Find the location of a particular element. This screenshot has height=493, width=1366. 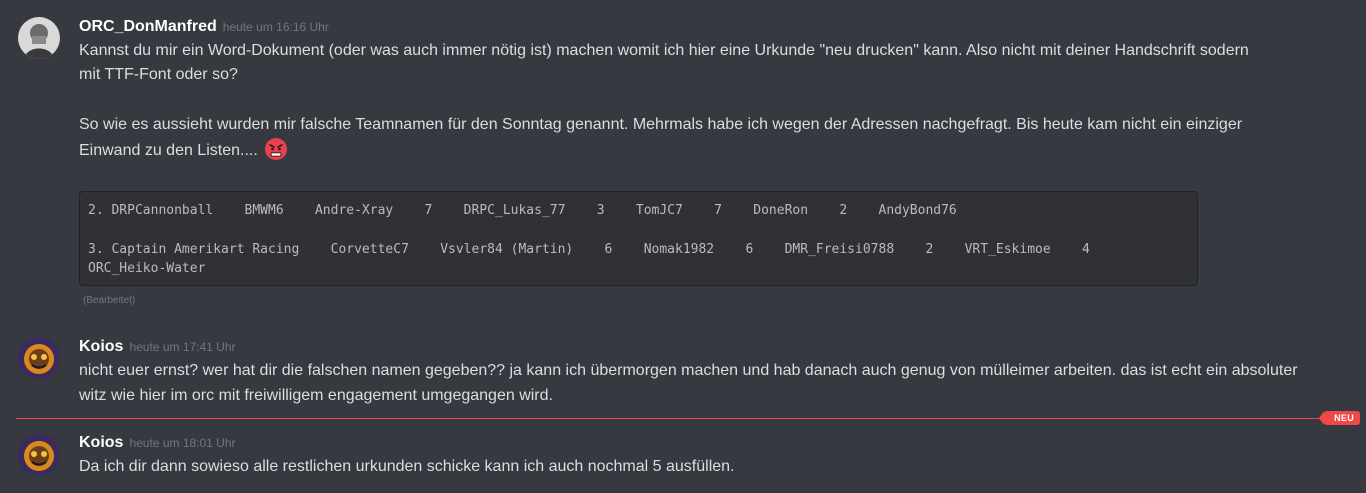

angry-face-icon is located at coordinates (276, 149).